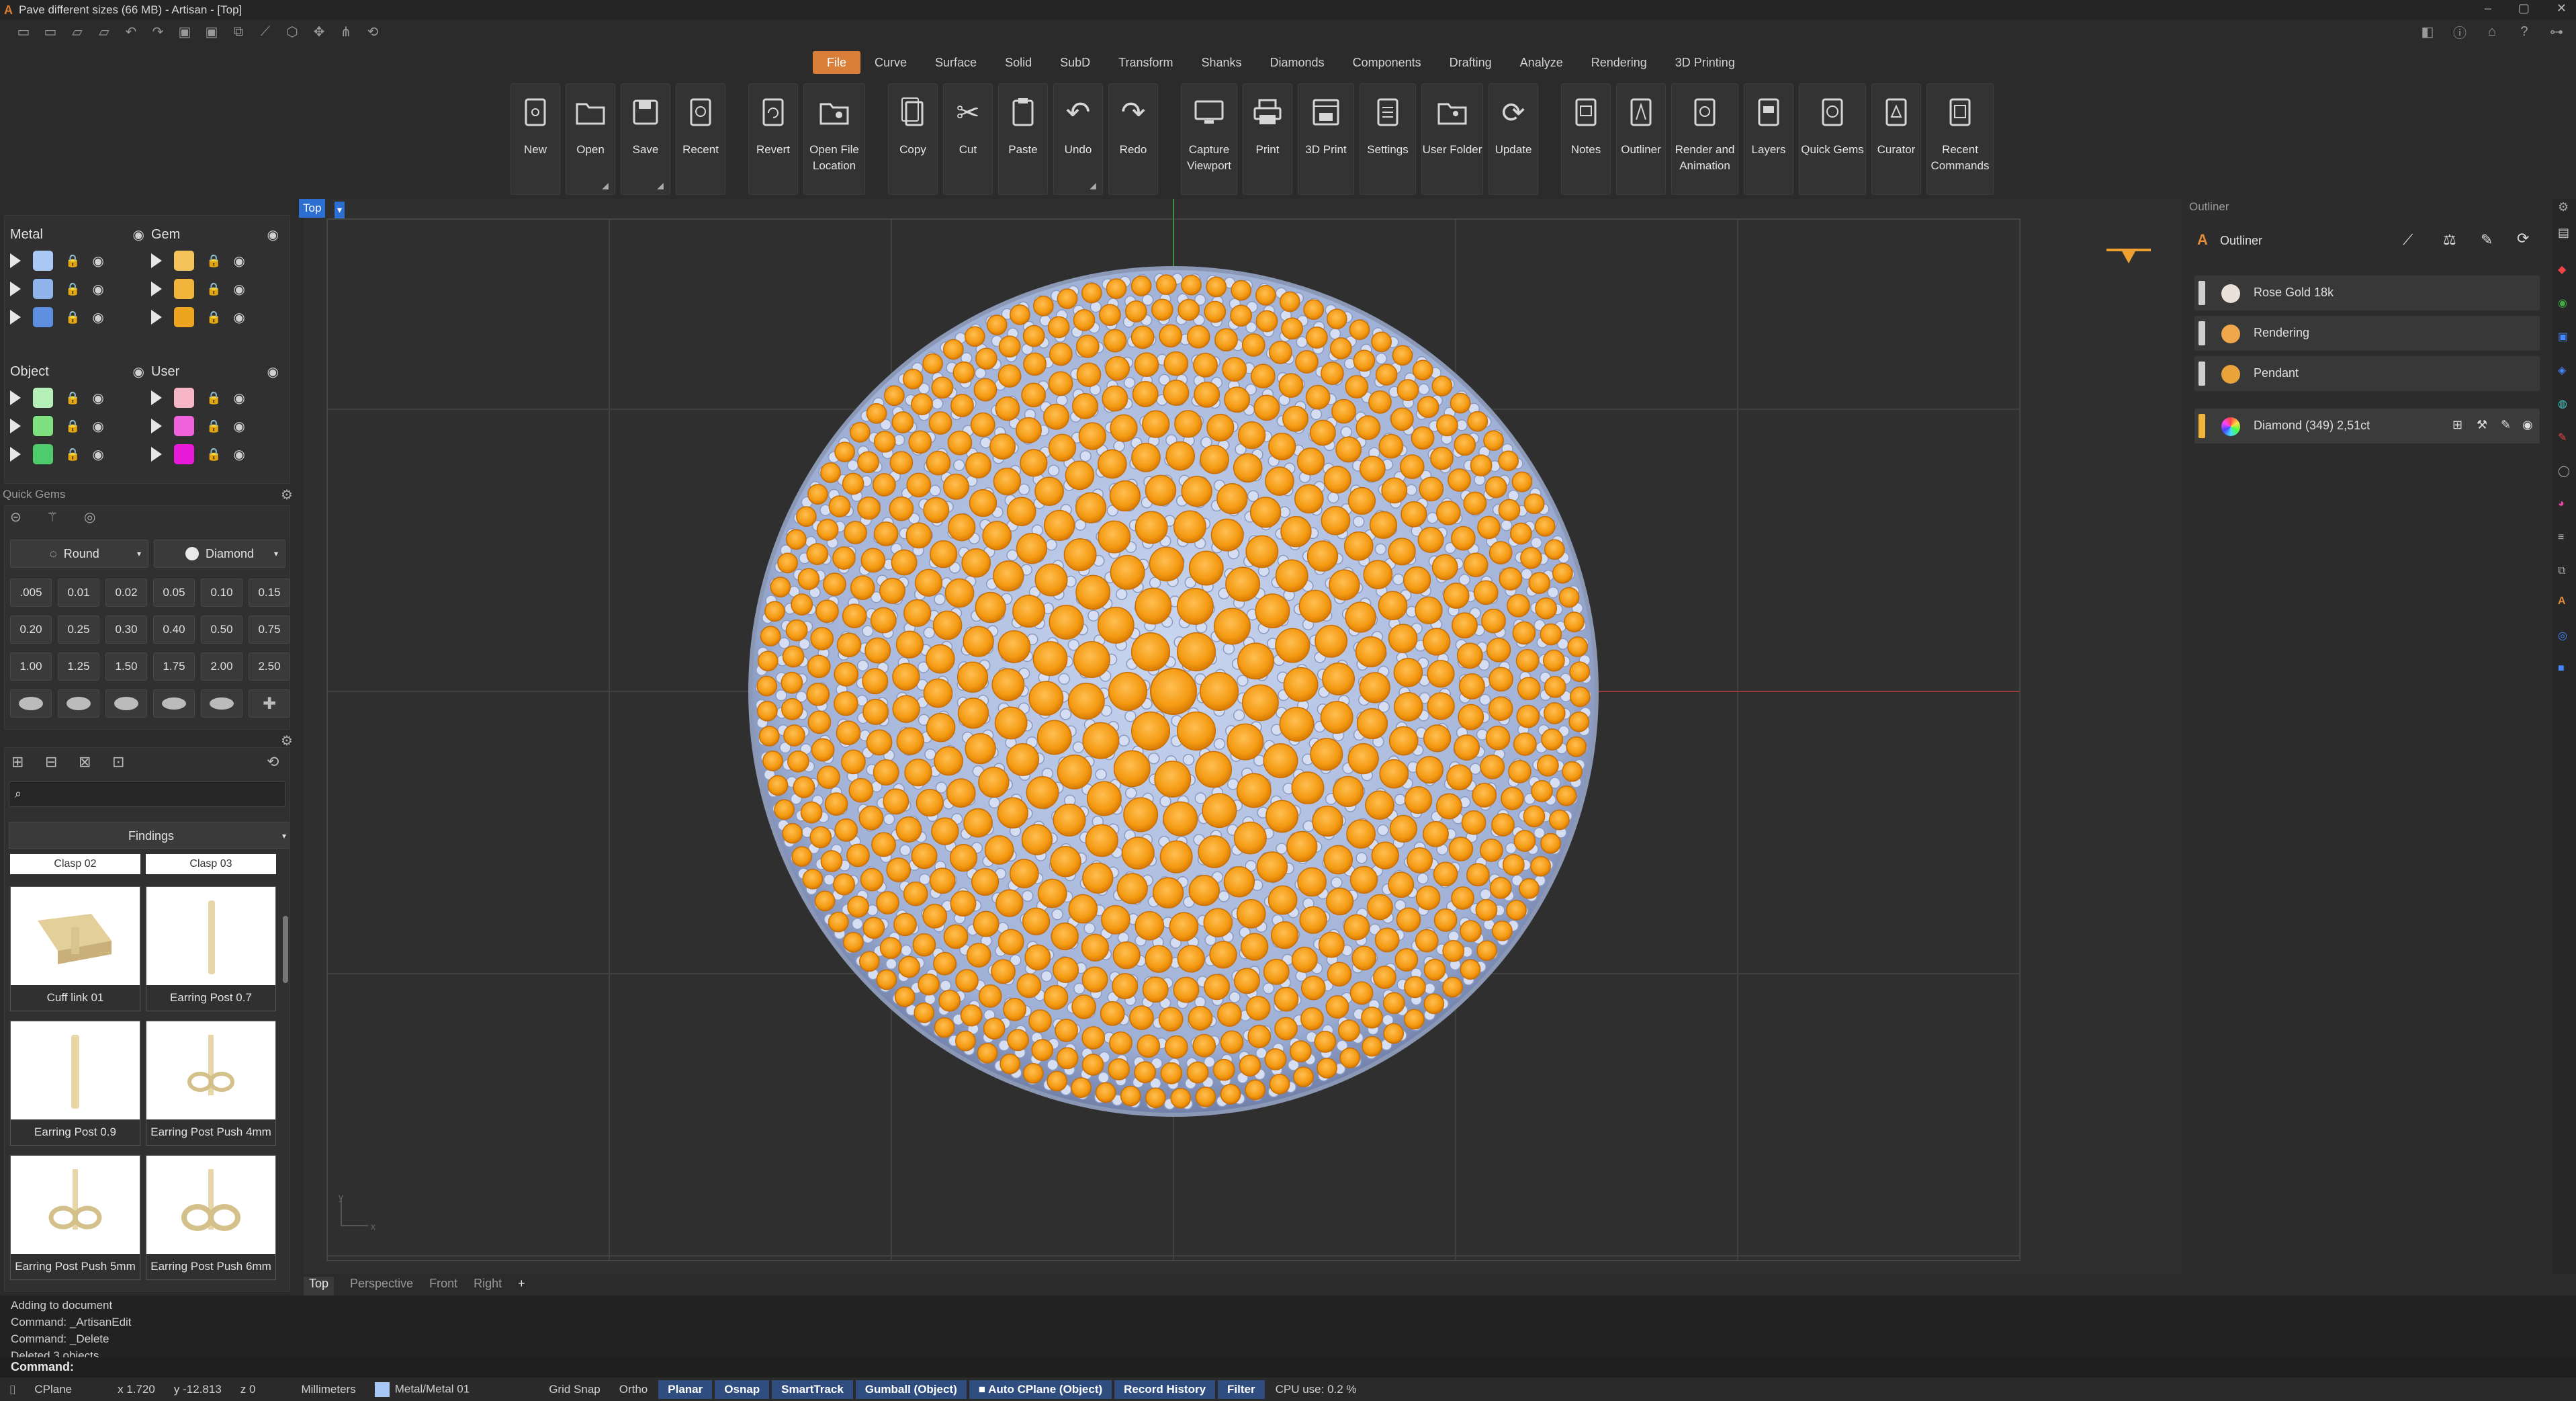  I want to click on gem-size-button: 1.00, so click(31, 666).